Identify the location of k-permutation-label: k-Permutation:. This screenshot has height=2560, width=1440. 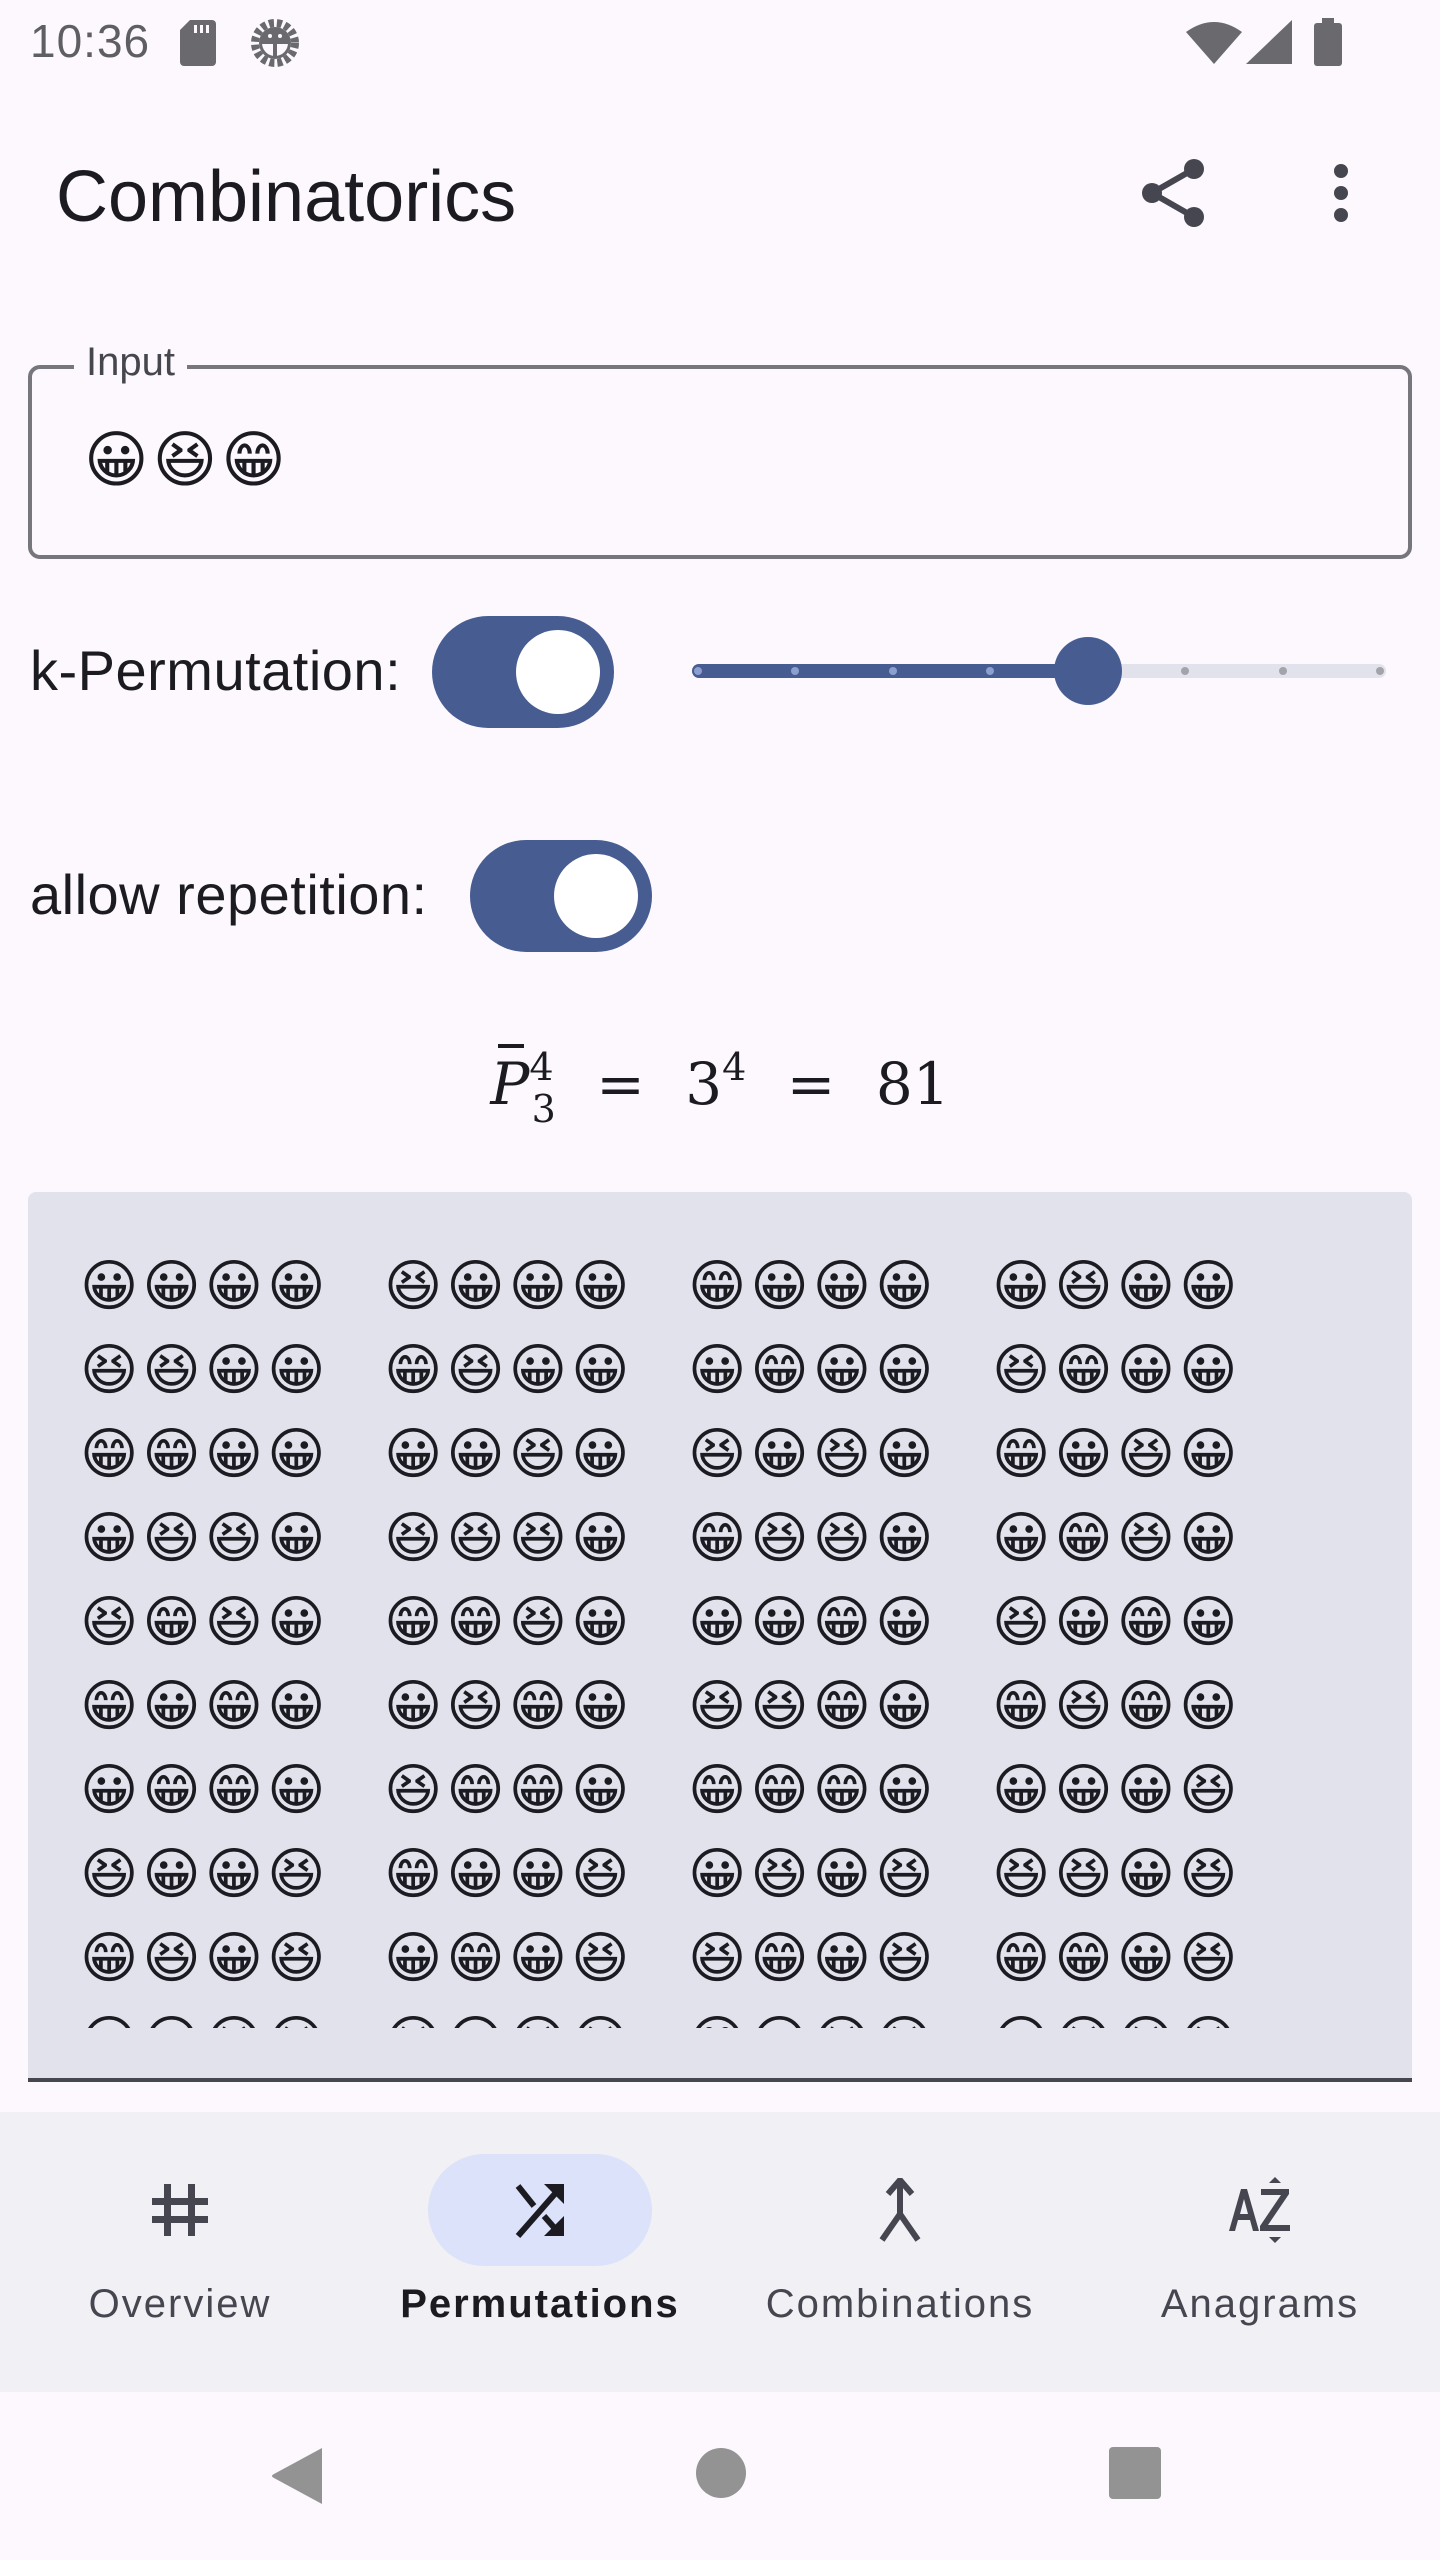
(216, 670).